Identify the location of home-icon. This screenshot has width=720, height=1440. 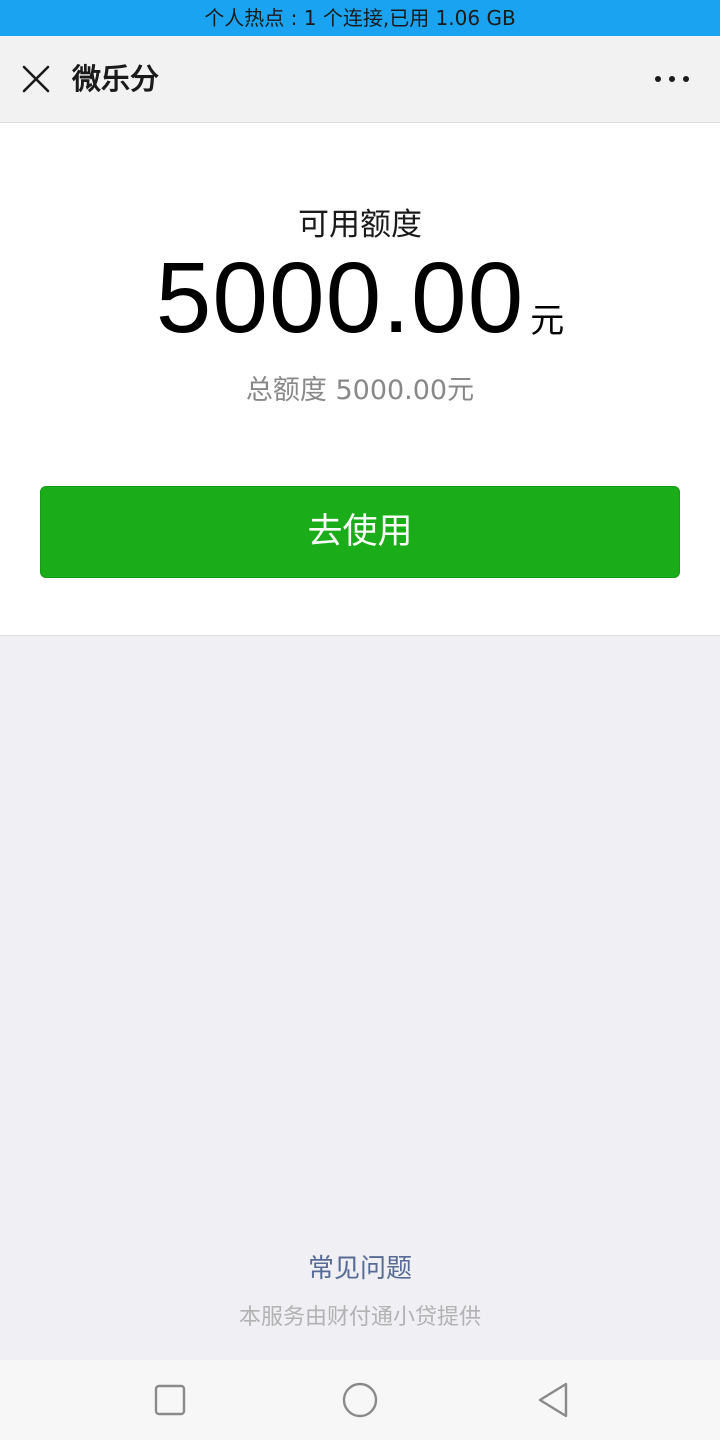
(360, 1400).